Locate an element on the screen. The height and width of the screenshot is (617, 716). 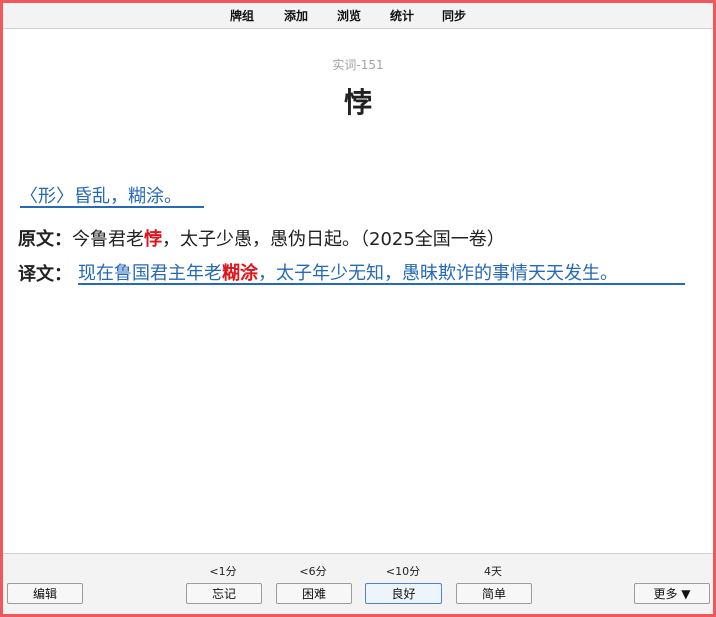
menu-browse: 浏览 is located at coordinates (349, 15).